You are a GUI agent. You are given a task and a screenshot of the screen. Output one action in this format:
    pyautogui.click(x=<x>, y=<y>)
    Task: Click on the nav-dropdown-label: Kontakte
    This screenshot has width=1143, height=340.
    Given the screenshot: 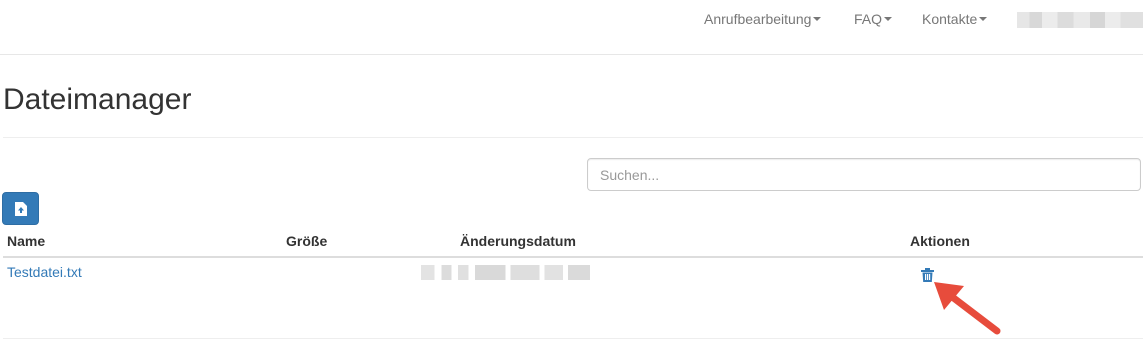 What is the action you would take?
    pyautogui.click(x=950, y=19)
    